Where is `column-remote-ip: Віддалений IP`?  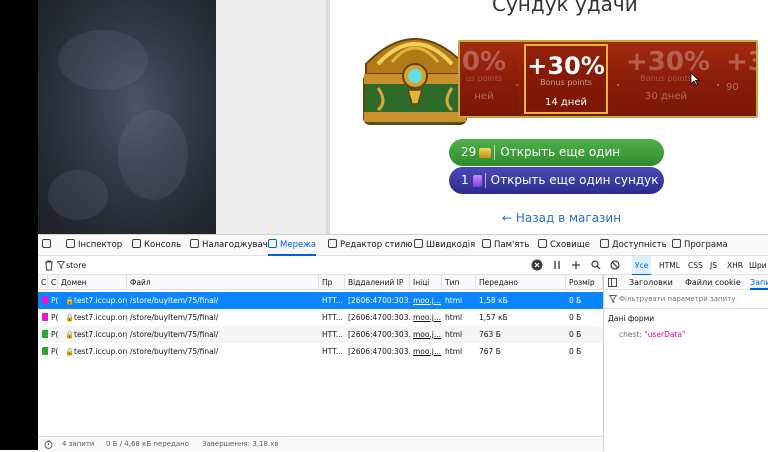
column-remote-ip: Віддалений IP is located at coordinates (377, 282).